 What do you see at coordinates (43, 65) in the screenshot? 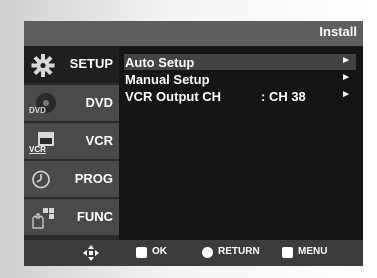
I see `gear-icon` at bounding box center [43, 65].